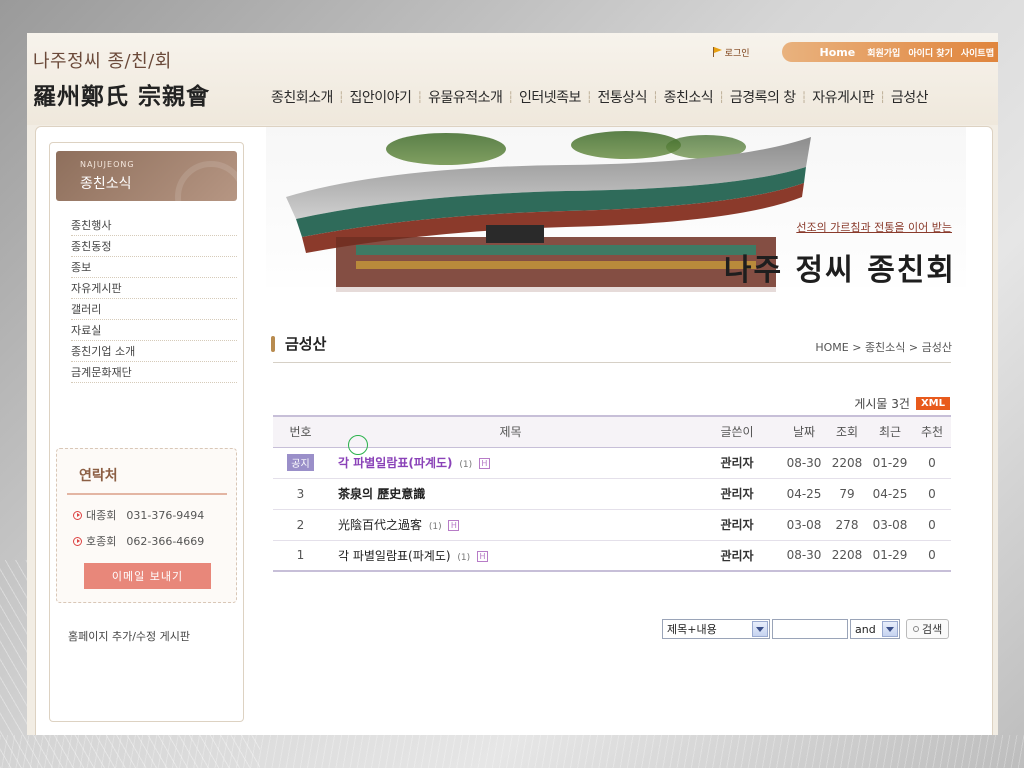 Image resolution: width=1024 pixels, height=768 pixels. I want to click on search-field-value: 제목+내용, so click(692, 629).